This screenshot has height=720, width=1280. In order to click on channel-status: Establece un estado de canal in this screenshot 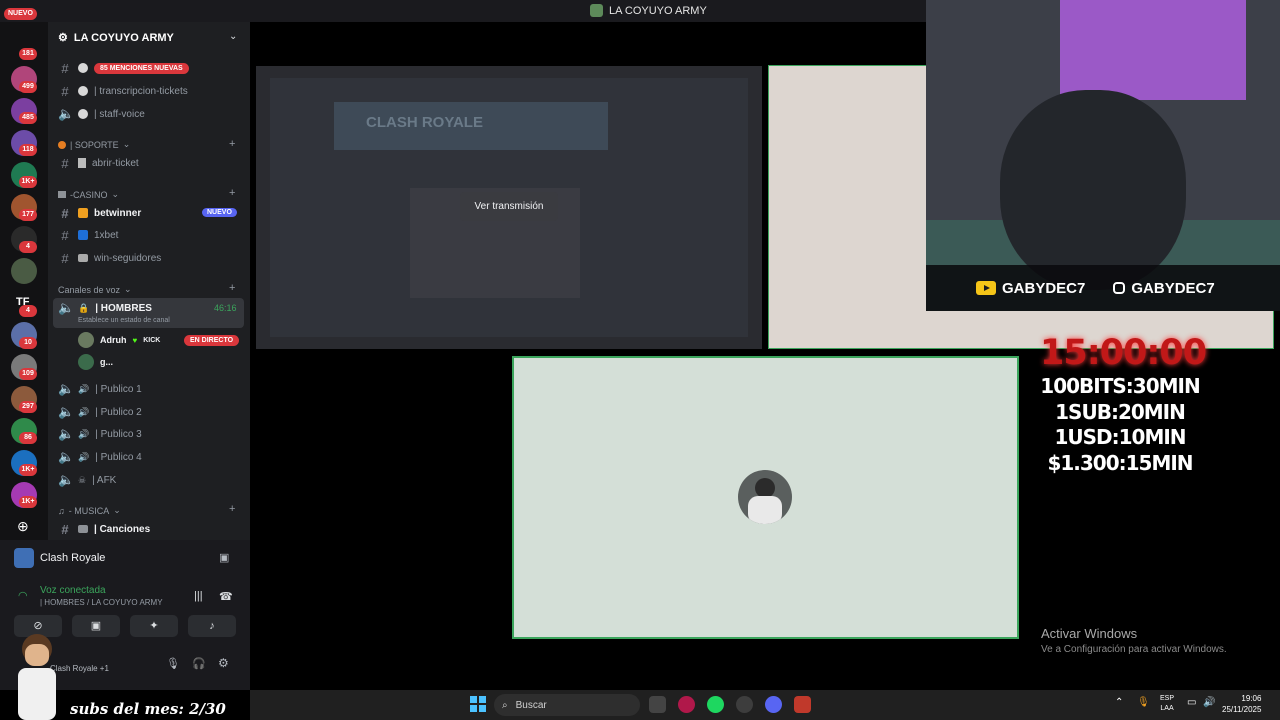, I will do `click(124, 320)`.